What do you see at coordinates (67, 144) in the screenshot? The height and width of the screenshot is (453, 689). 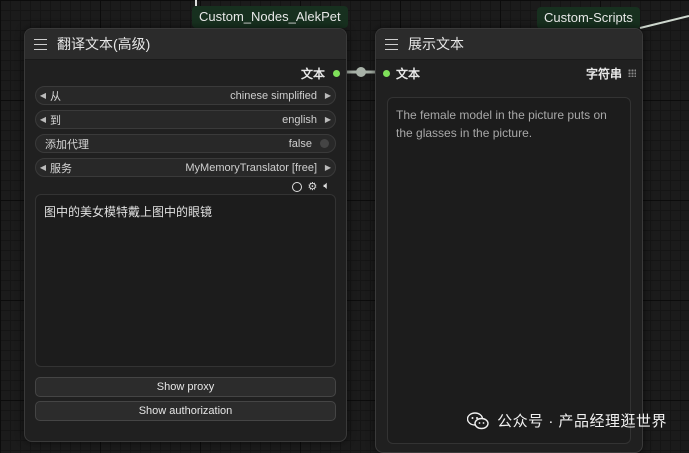 I see `proxy-label: 添加代理` at bounding box center [67, 144].